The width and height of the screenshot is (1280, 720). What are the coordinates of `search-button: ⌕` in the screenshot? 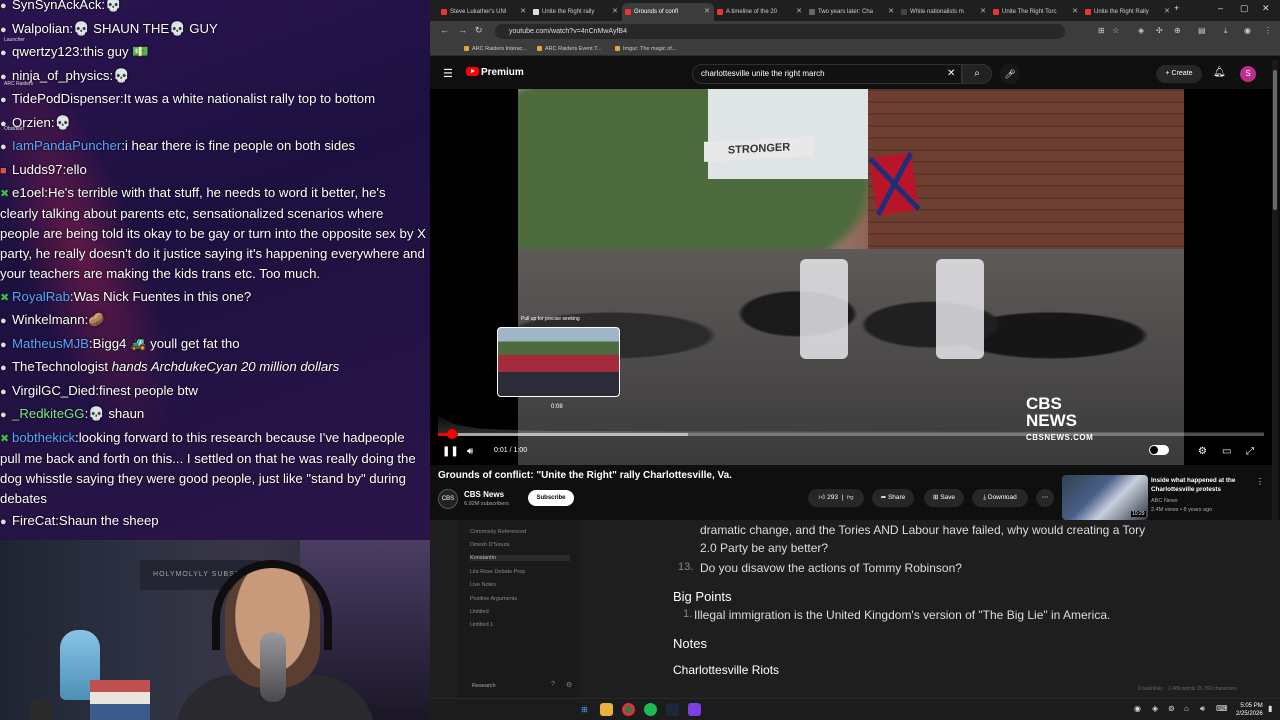 It's located at (977, 74).